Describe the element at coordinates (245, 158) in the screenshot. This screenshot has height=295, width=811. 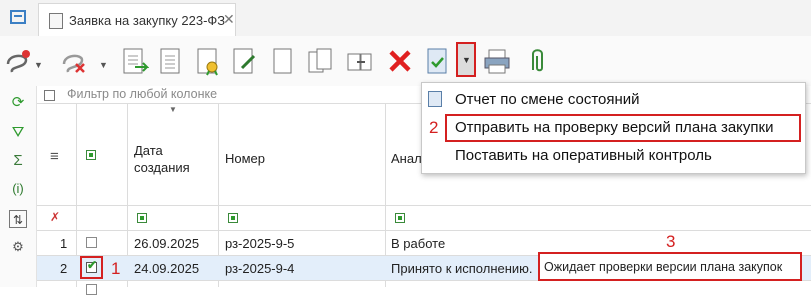
I see `column-header-number: Номер` at that location.